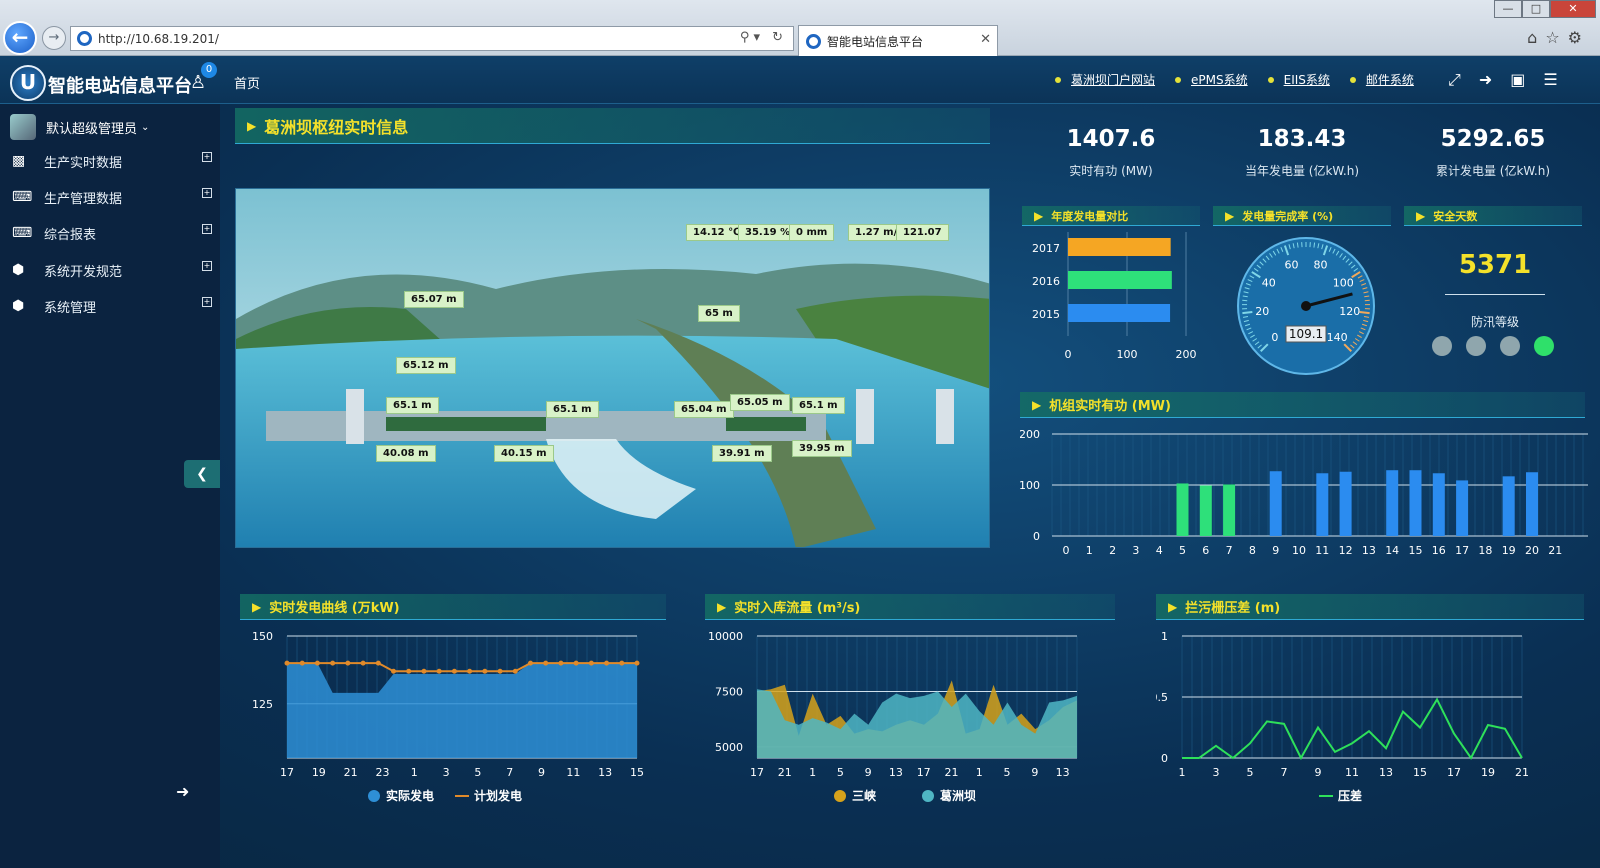 The image size is (1600, 868). I want to click on tick-label: 20, so click(1532, 550).